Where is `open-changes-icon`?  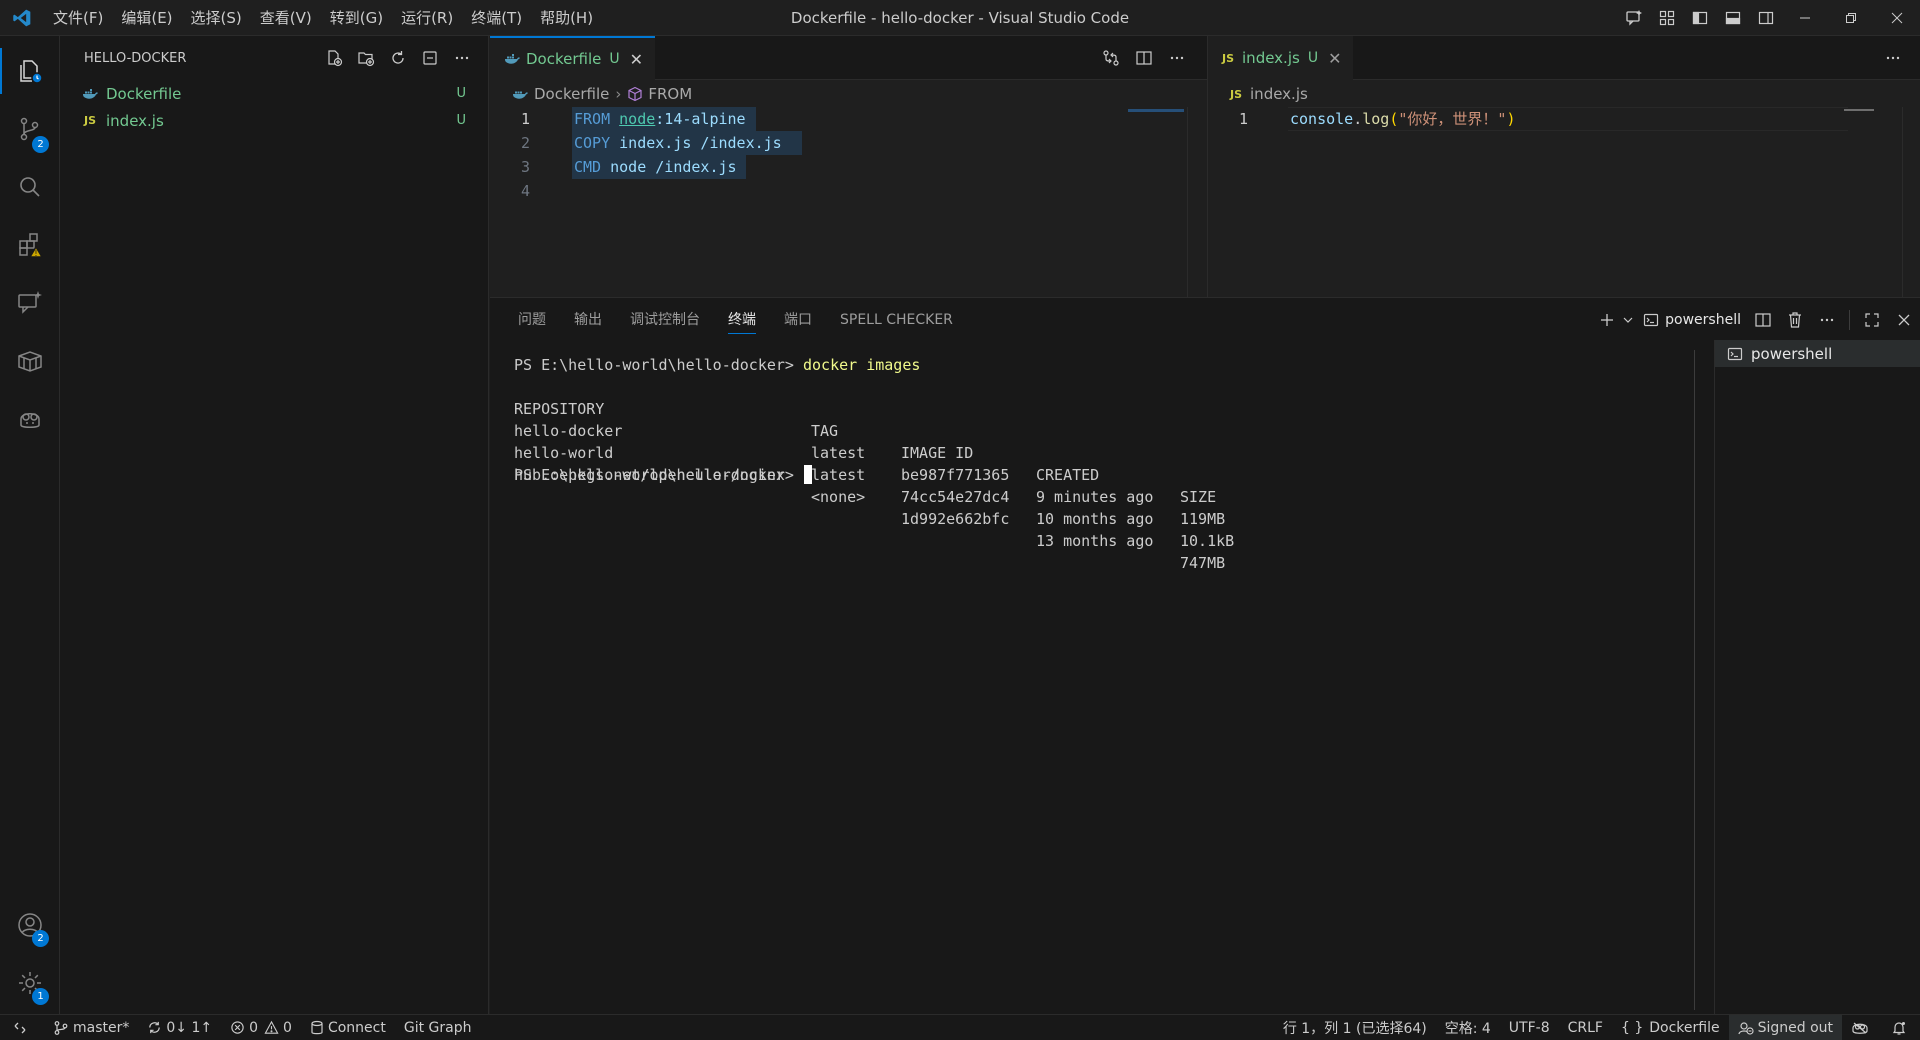 open-changes-icon is located at coordinates (1110, 58).